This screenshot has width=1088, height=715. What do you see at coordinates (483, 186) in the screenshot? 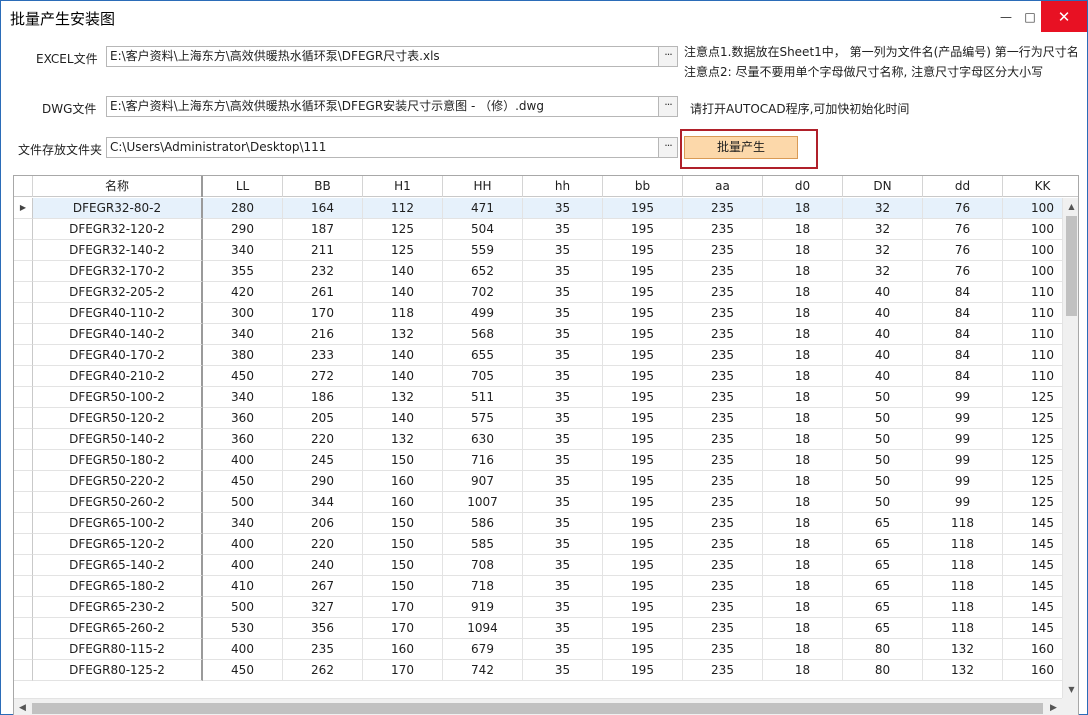
I see `column-header: HH` at bounding box center [483, 186].